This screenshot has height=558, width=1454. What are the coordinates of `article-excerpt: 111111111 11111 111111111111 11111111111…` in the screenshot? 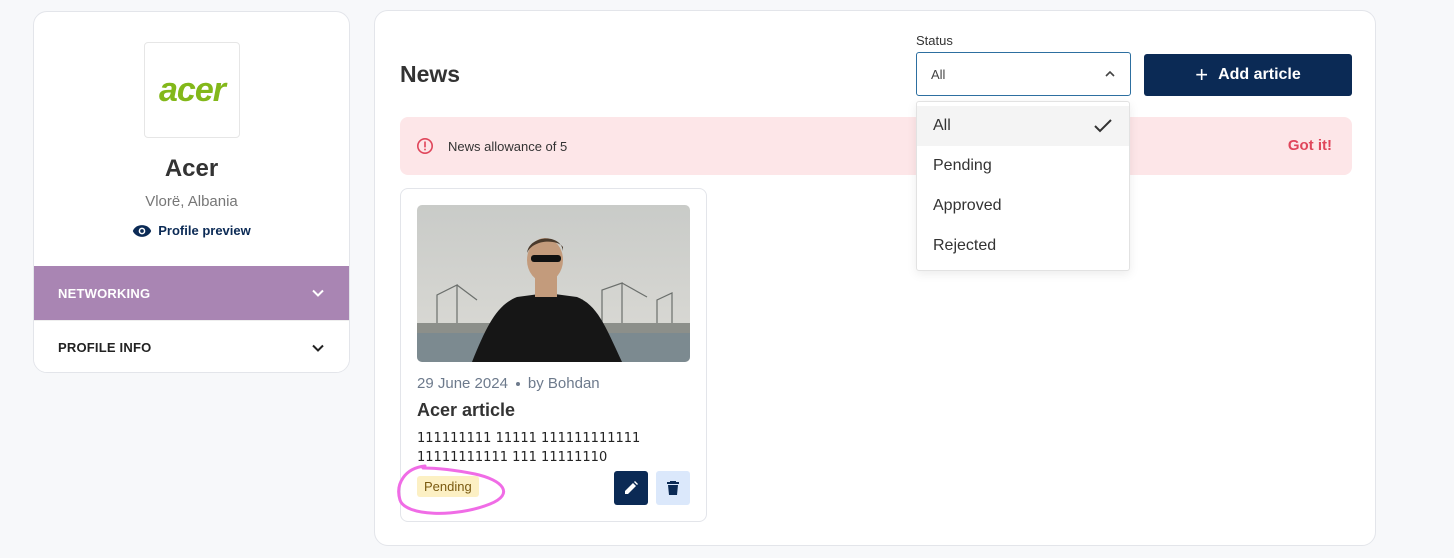 It's located at (552, 448).